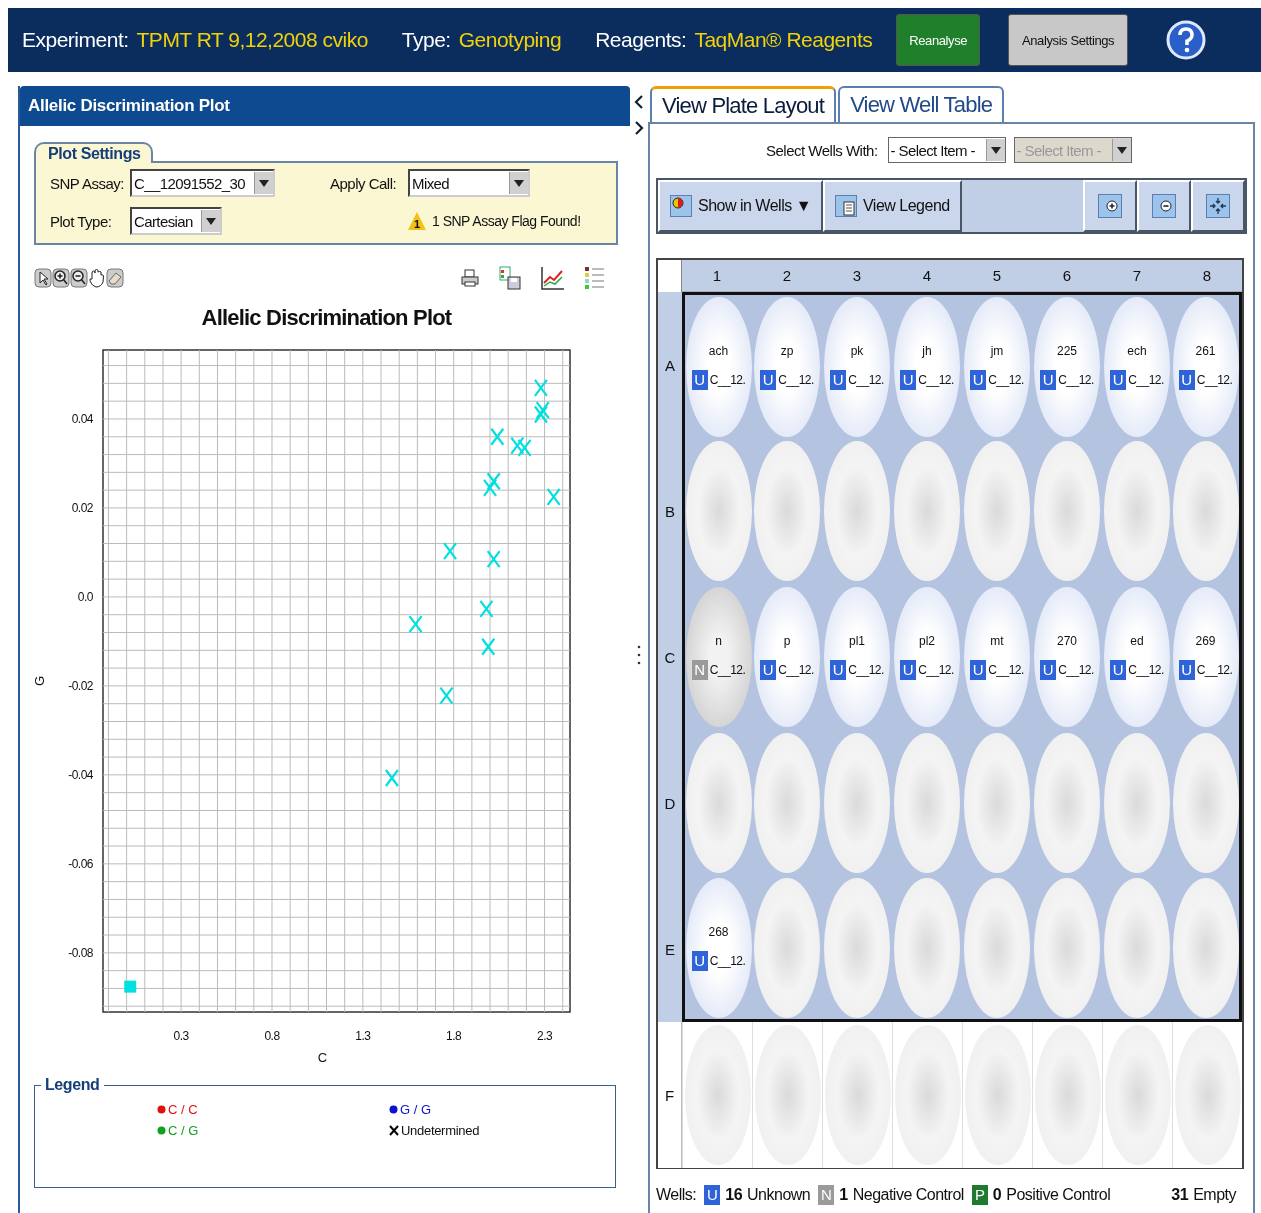  Describe the element at coordinates (1164, 206) in the screenshot. I see `zoom-out-button` at that location.